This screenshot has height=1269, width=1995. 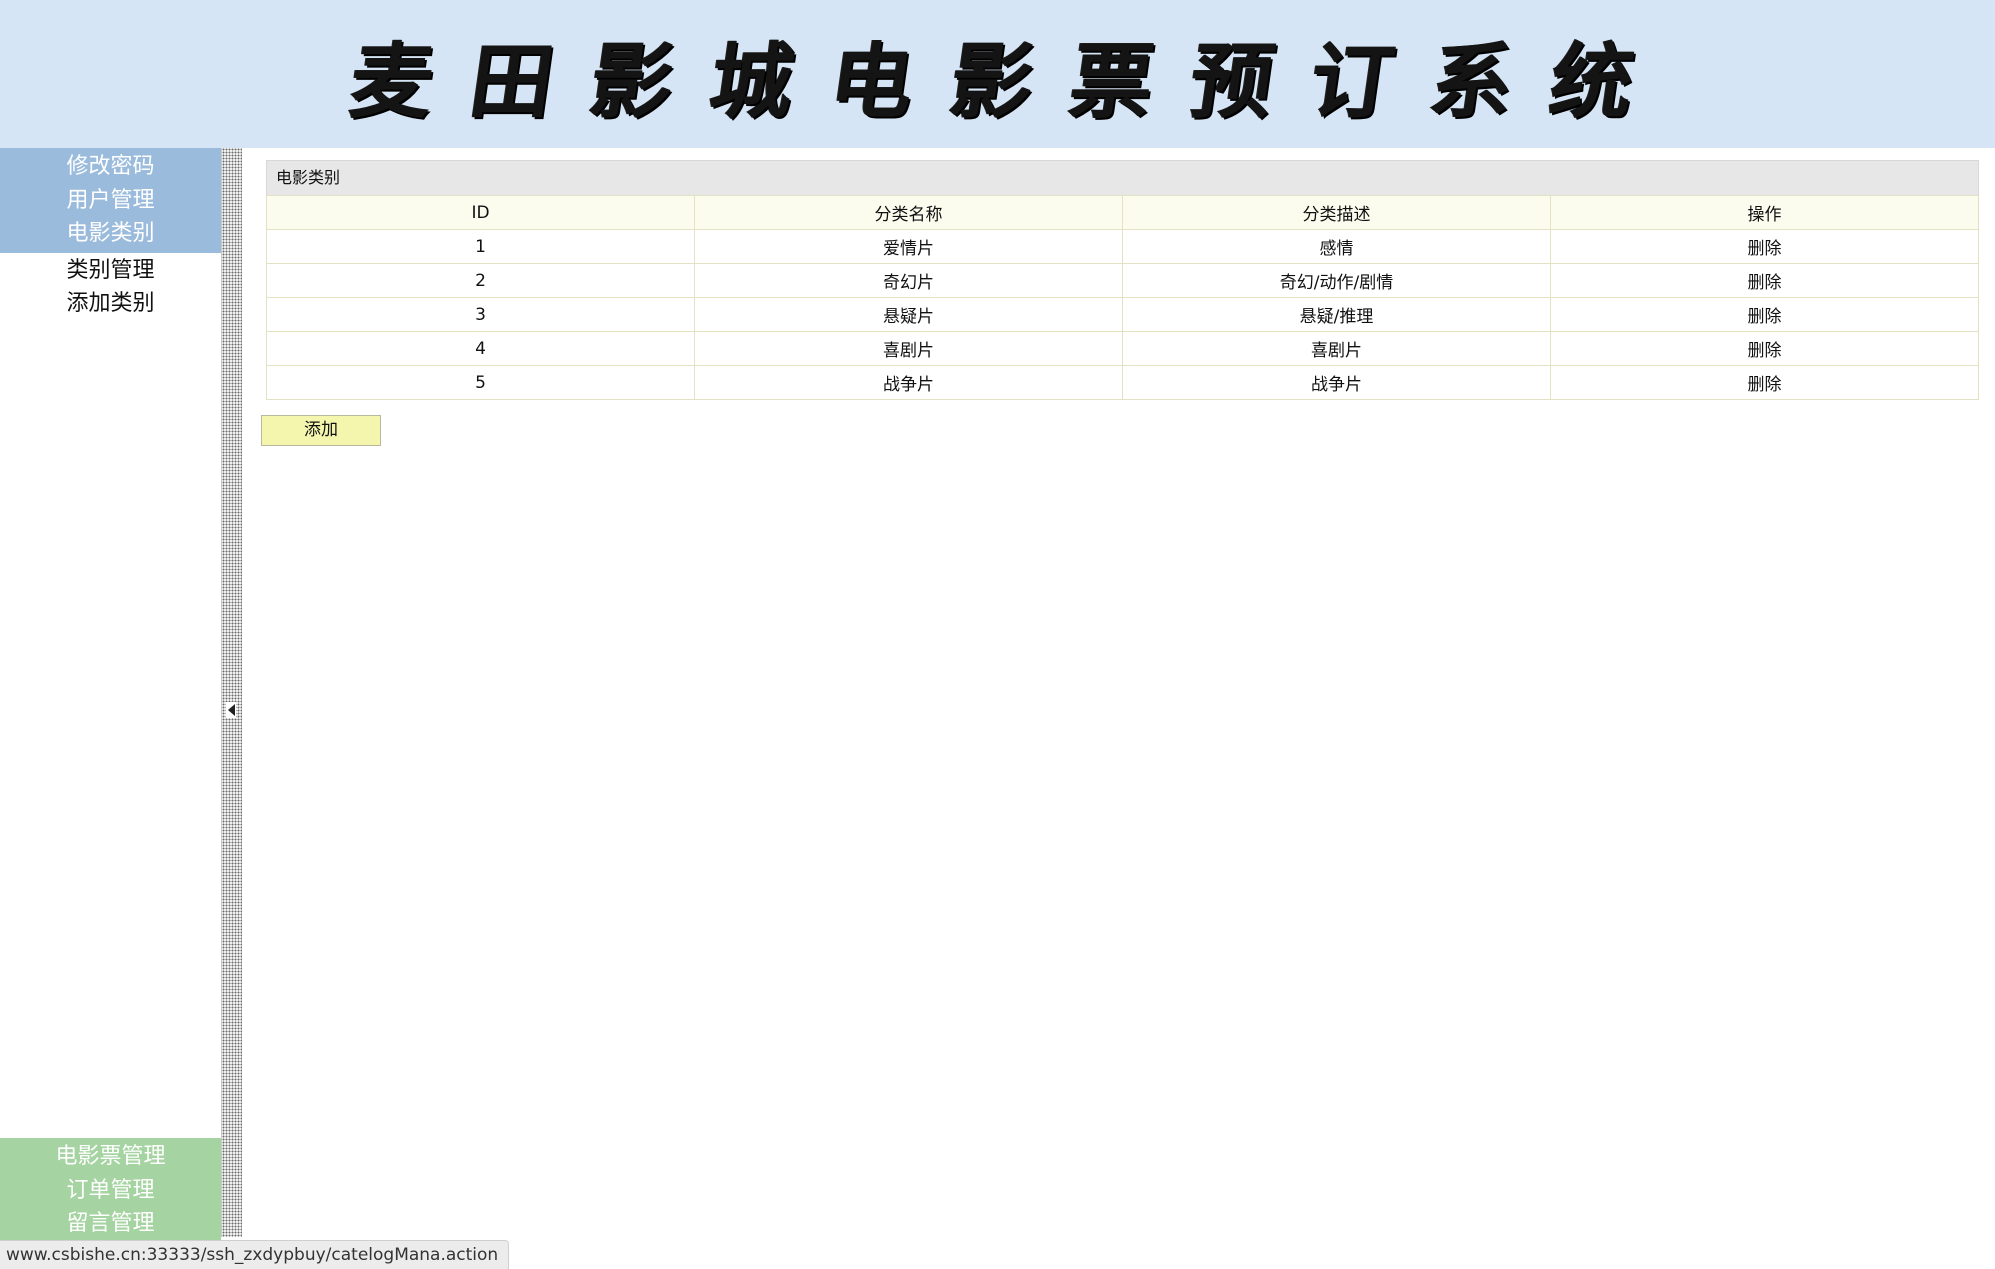 What do you see at coordinates (908, 246) in the screenshot?
I see `cell-name: 爱情片` at bounding box center [908, 246].